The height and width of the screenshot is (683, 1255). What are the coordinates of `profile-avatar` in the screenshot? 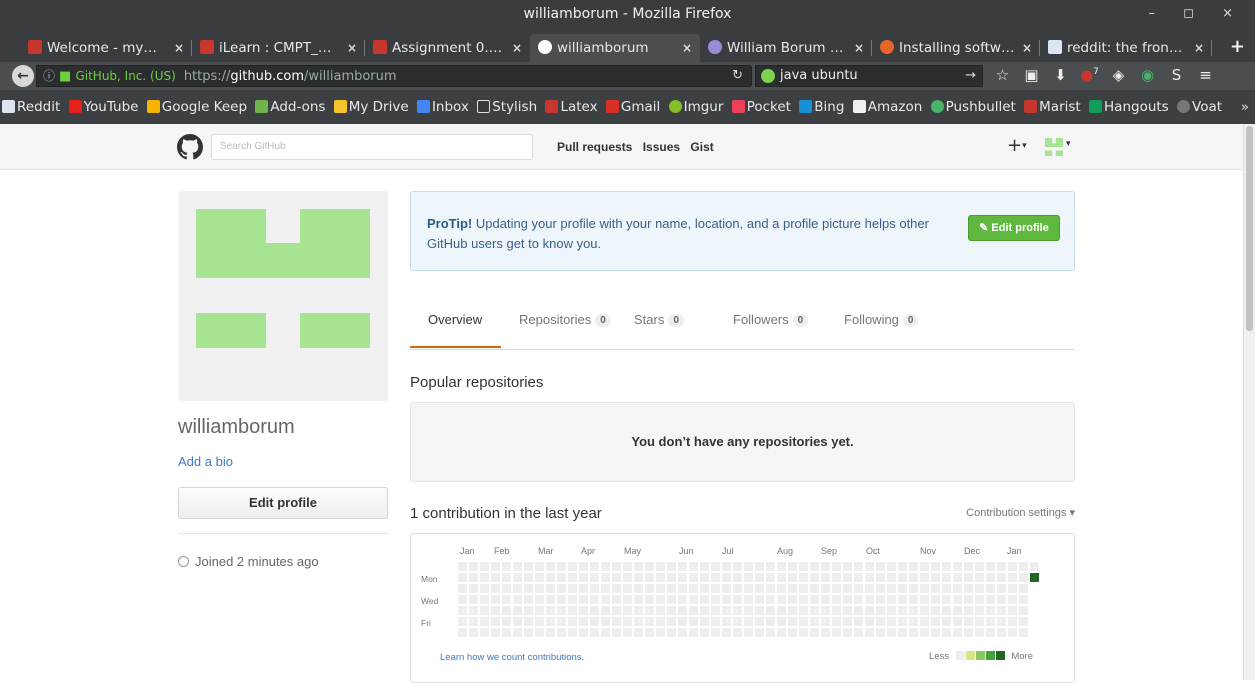 It's located at (283, 296).